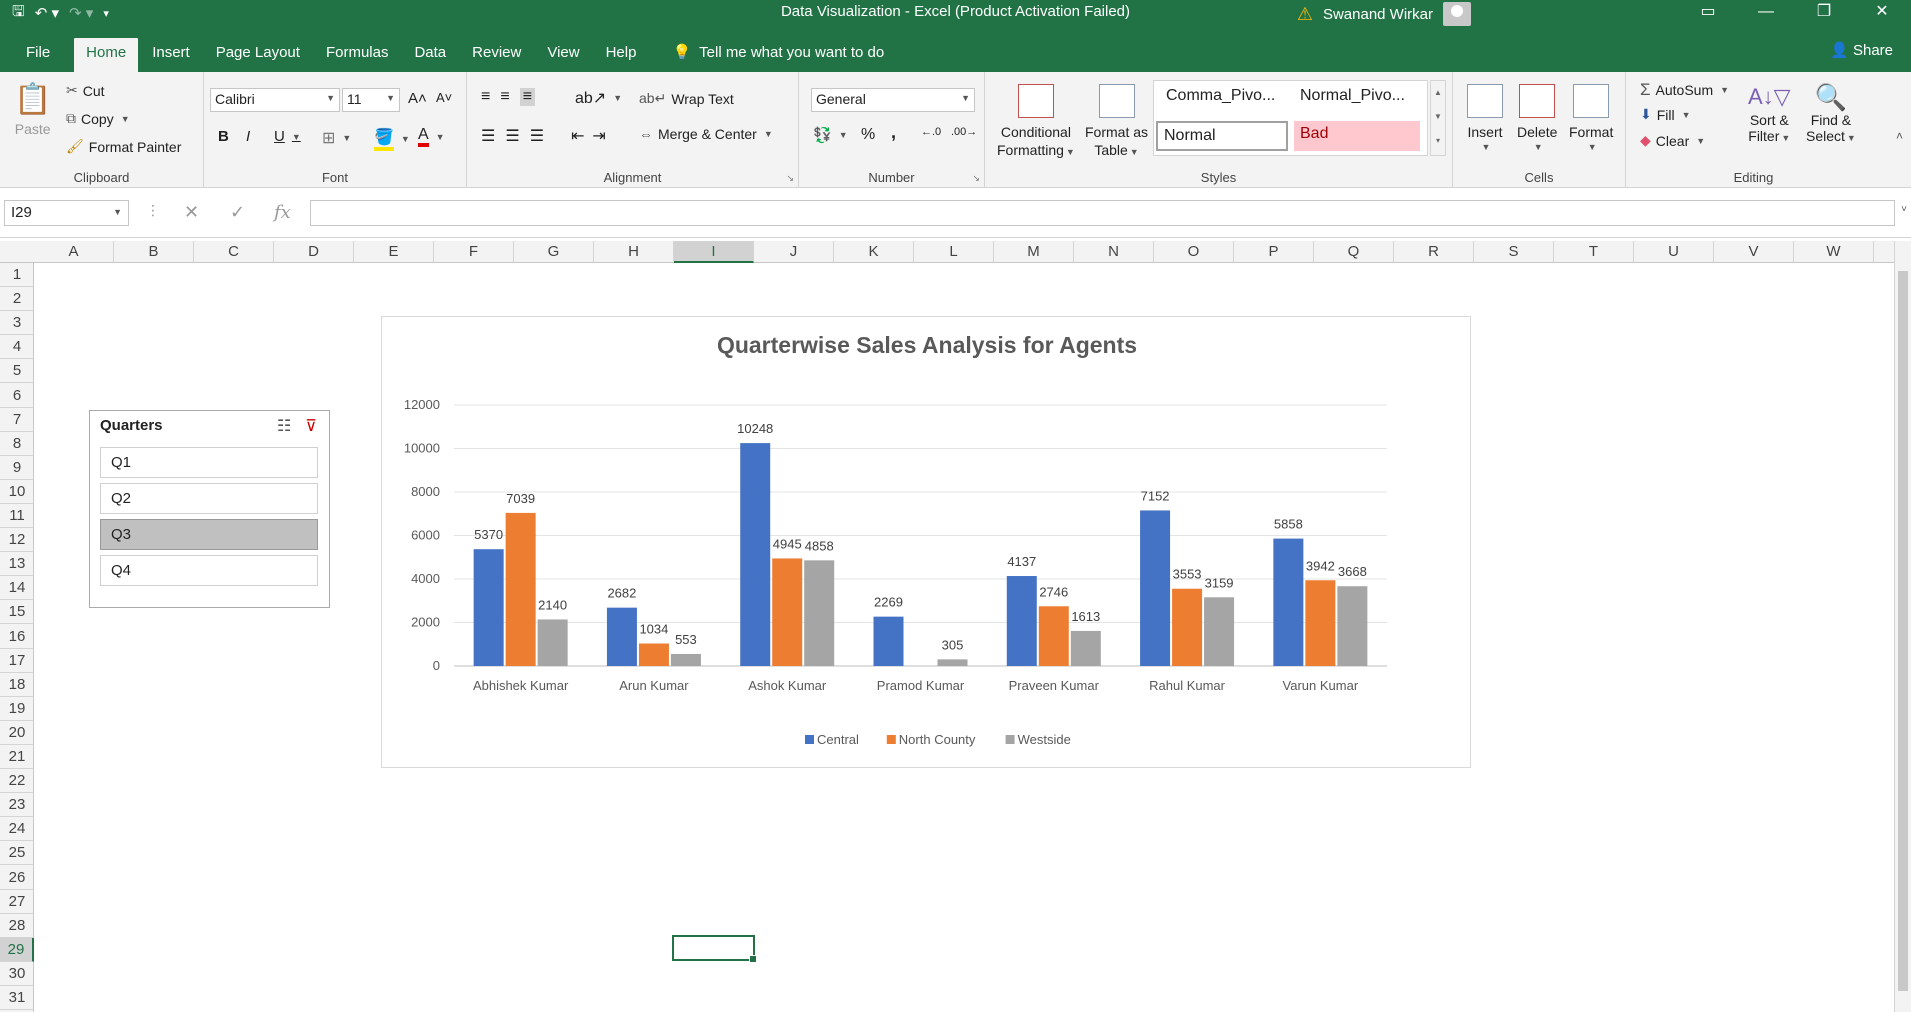 This screenshot has width=1911, height=1012. Describe the element at coordinates (430, 55) in the screenshot. I see `tab-data: Data` at that location.